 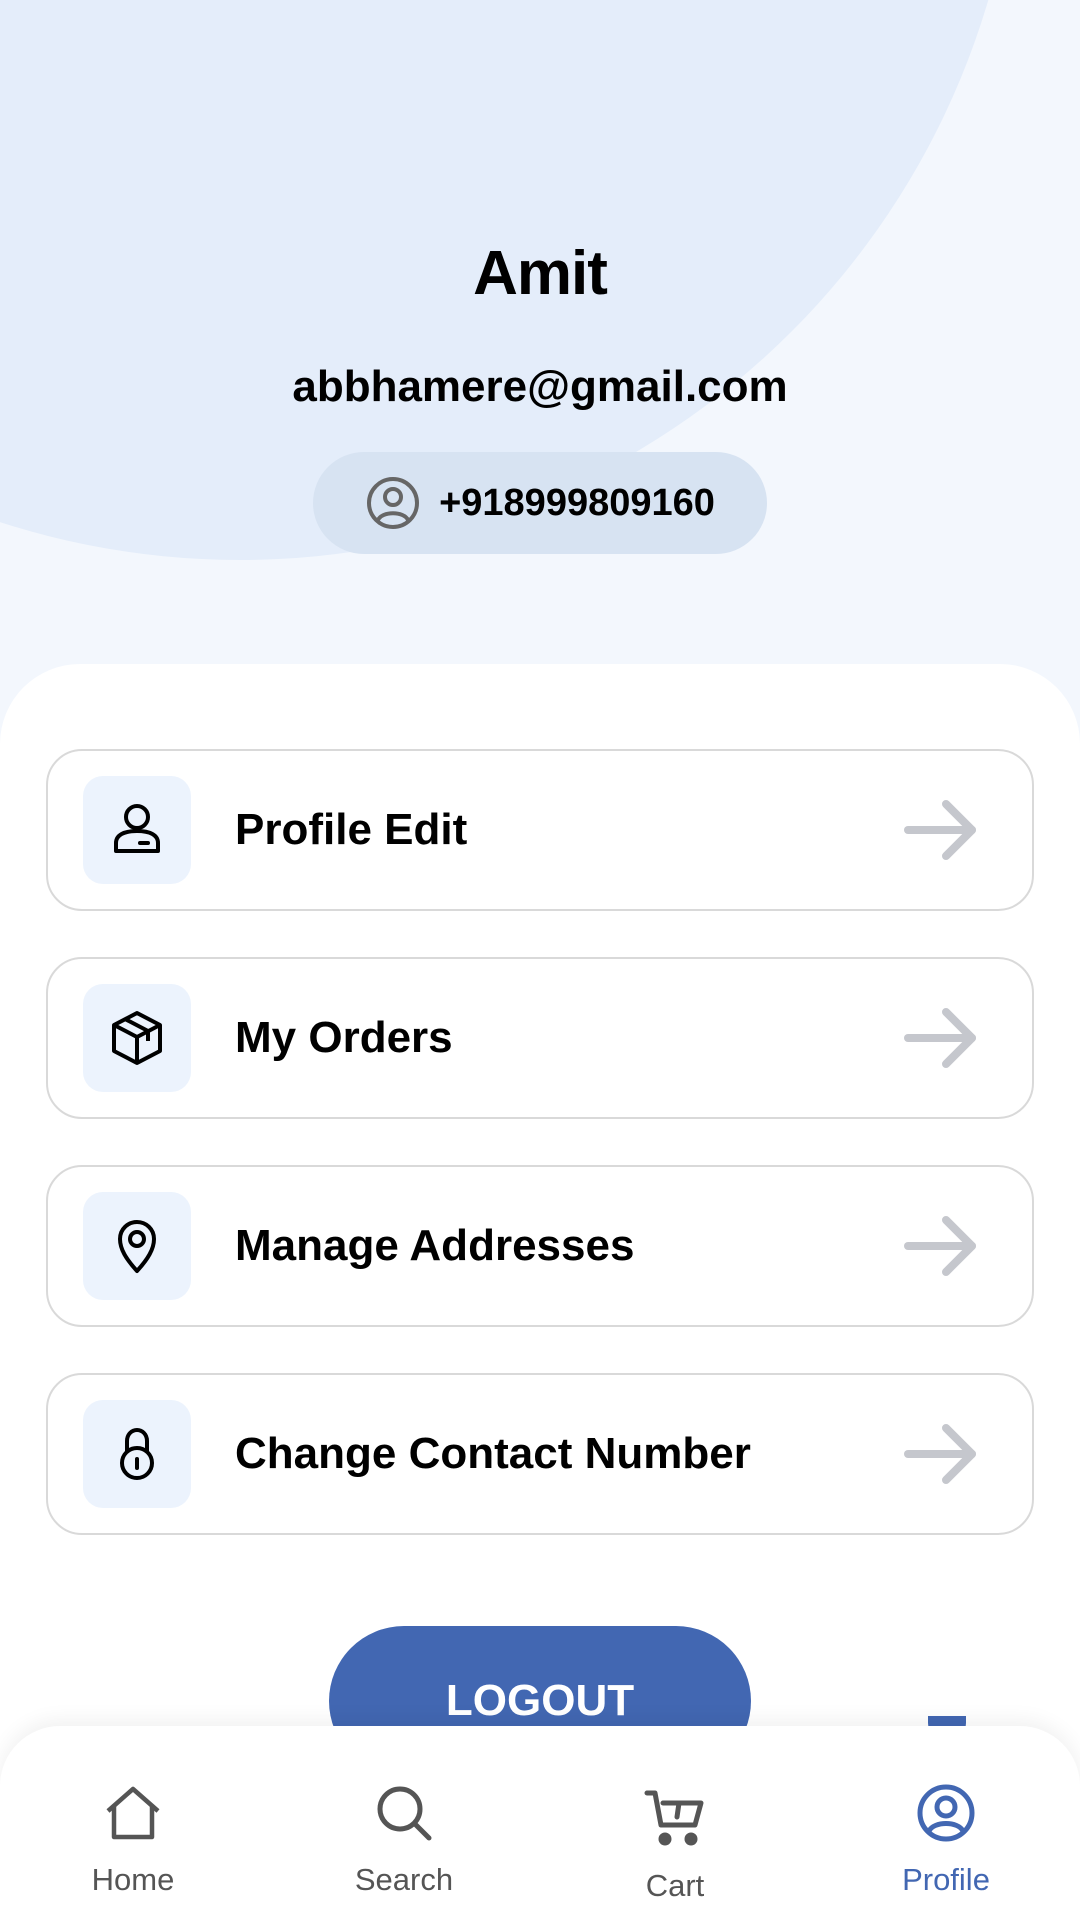 I want to click on menu-item-manage-addresses: Manage Addresses, so click(x=540, y=1246).